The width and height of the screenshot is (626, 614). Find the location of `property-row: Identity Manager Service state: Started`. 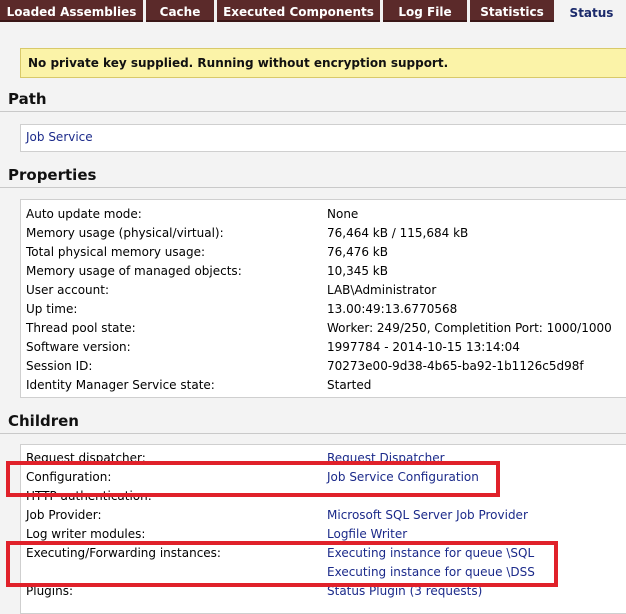

property-row: Identity Manager Service state: Started is located at coordinates (326, 385).